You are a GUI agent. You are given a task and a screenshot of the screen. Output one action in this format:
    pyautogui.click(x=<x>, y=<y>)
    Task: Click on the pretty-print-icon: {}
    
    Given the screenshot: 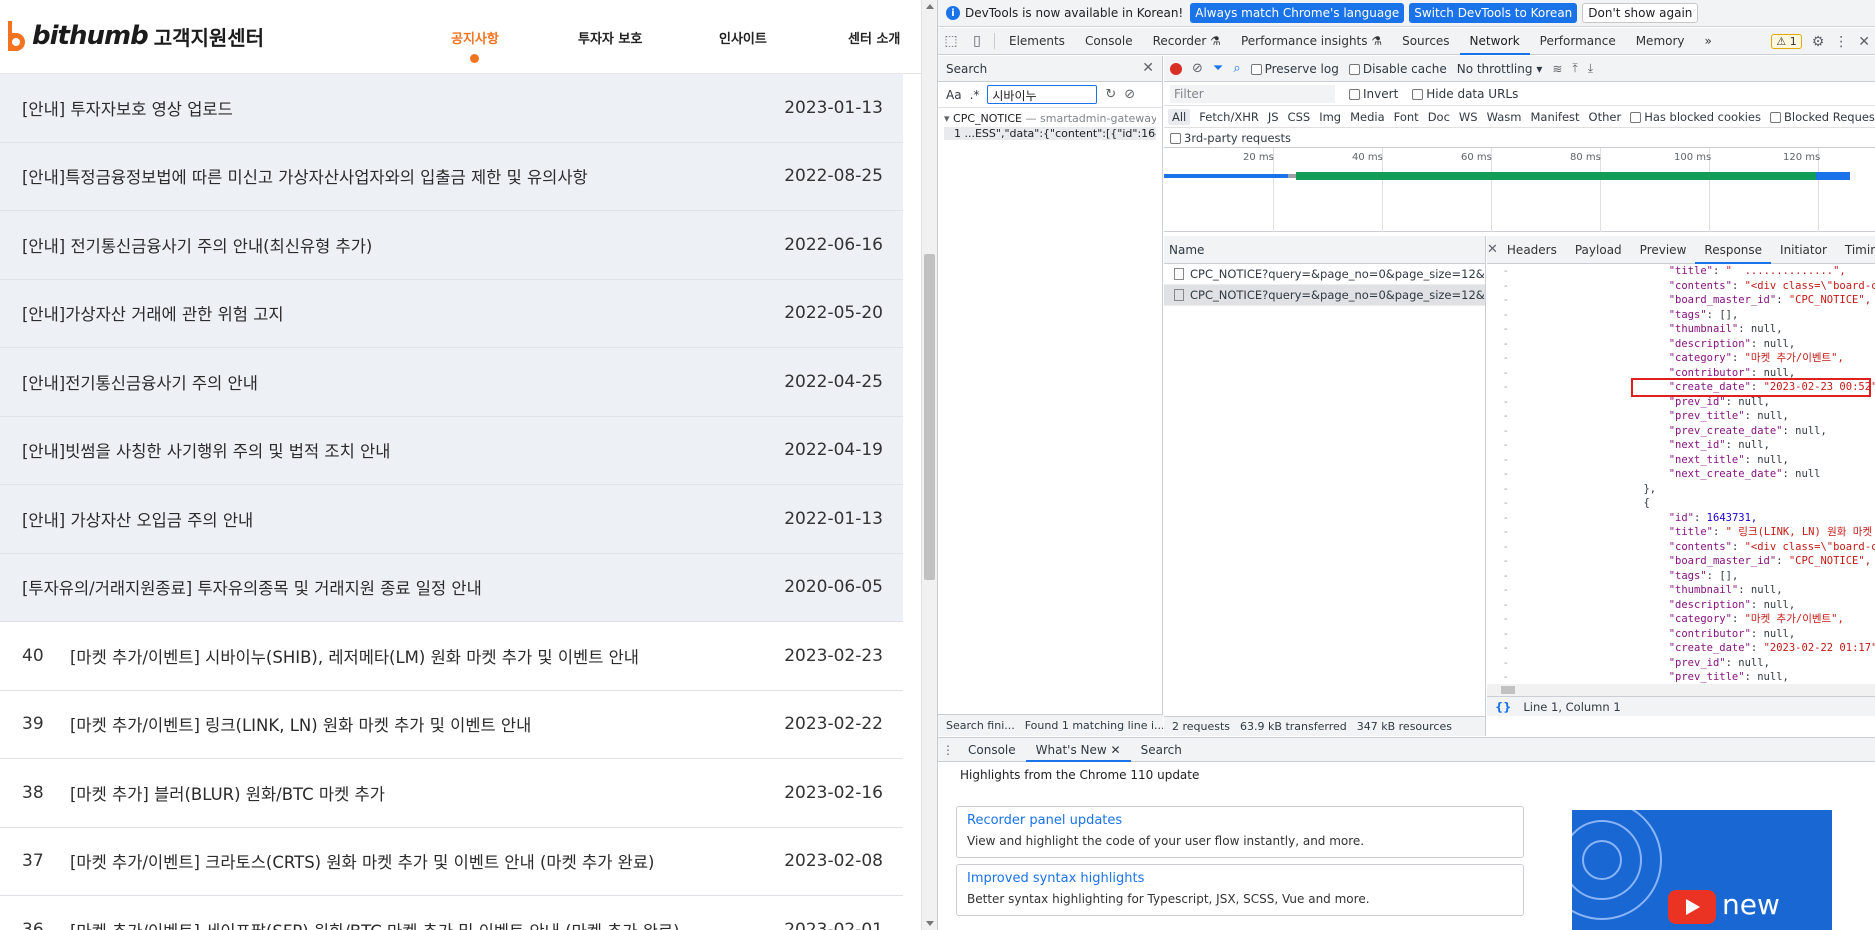 What is the action you would take?
    pyautogui.click(x=1503, y=707)
    